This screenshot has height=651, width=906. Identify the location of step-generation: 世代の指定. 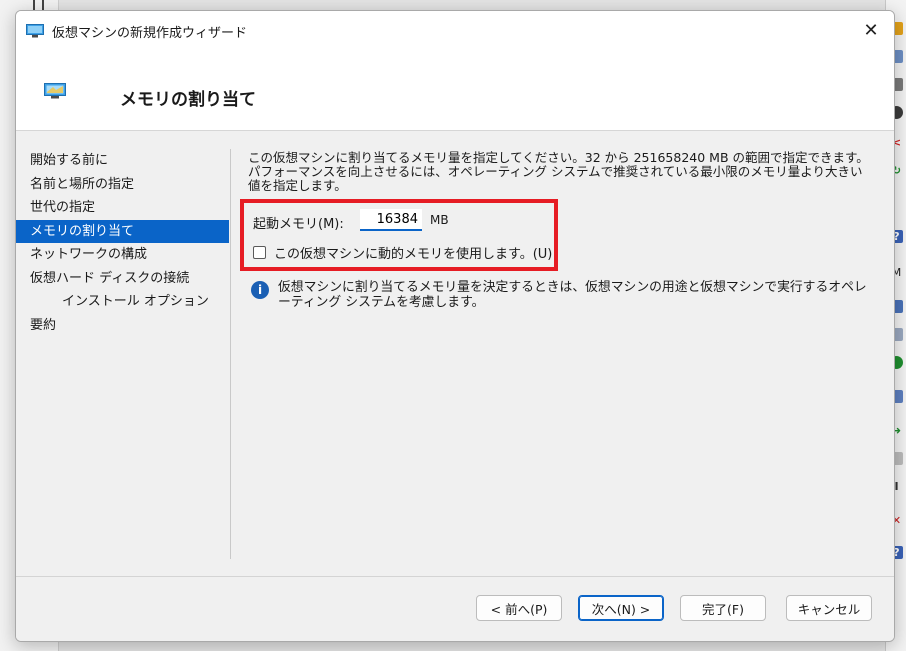
(122, 208).